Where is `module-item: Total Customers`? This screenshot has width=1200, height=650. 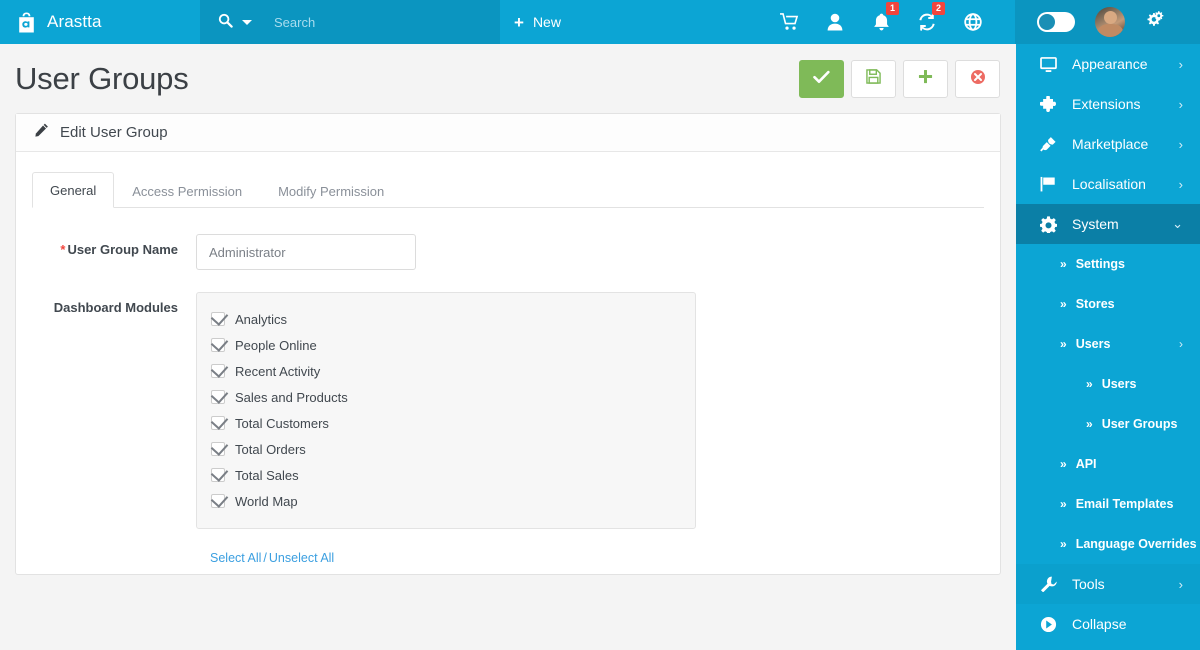 module-item: Total Customers is located at coordinates (453, 423).